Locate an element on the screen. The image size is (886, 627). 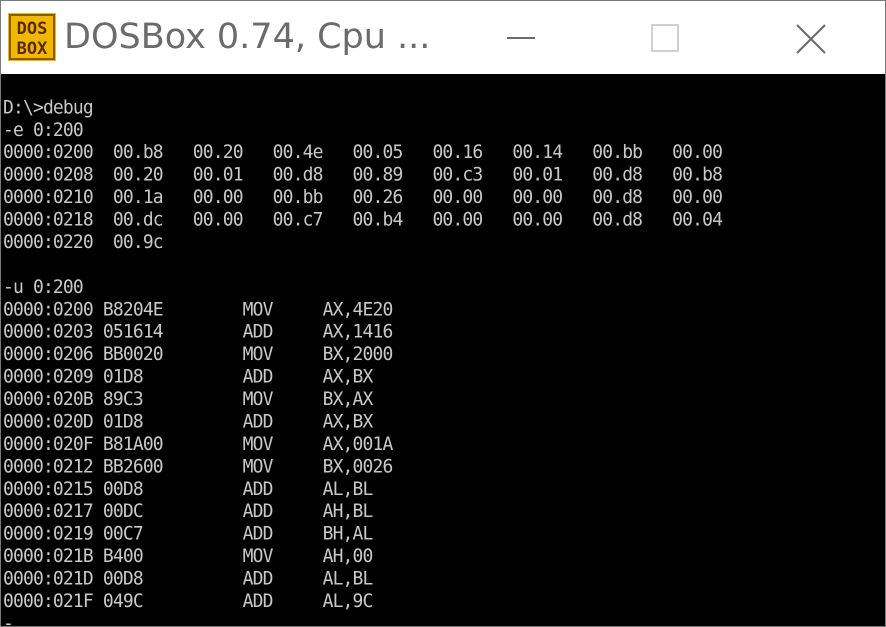
console-line: 0000:0203 051614 ADD AX,1416 is located at coordinates (198, 332).